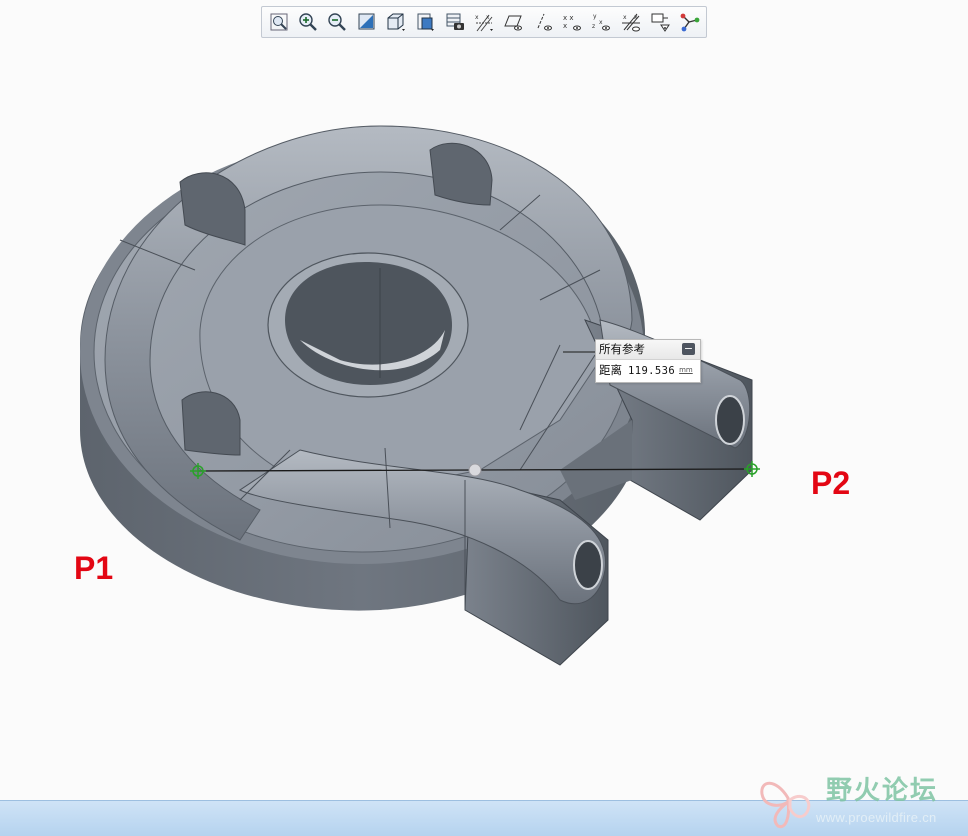  Describe the element at coordinates (595, 16) in the screenshot. I see `svg-text: y` at that location.